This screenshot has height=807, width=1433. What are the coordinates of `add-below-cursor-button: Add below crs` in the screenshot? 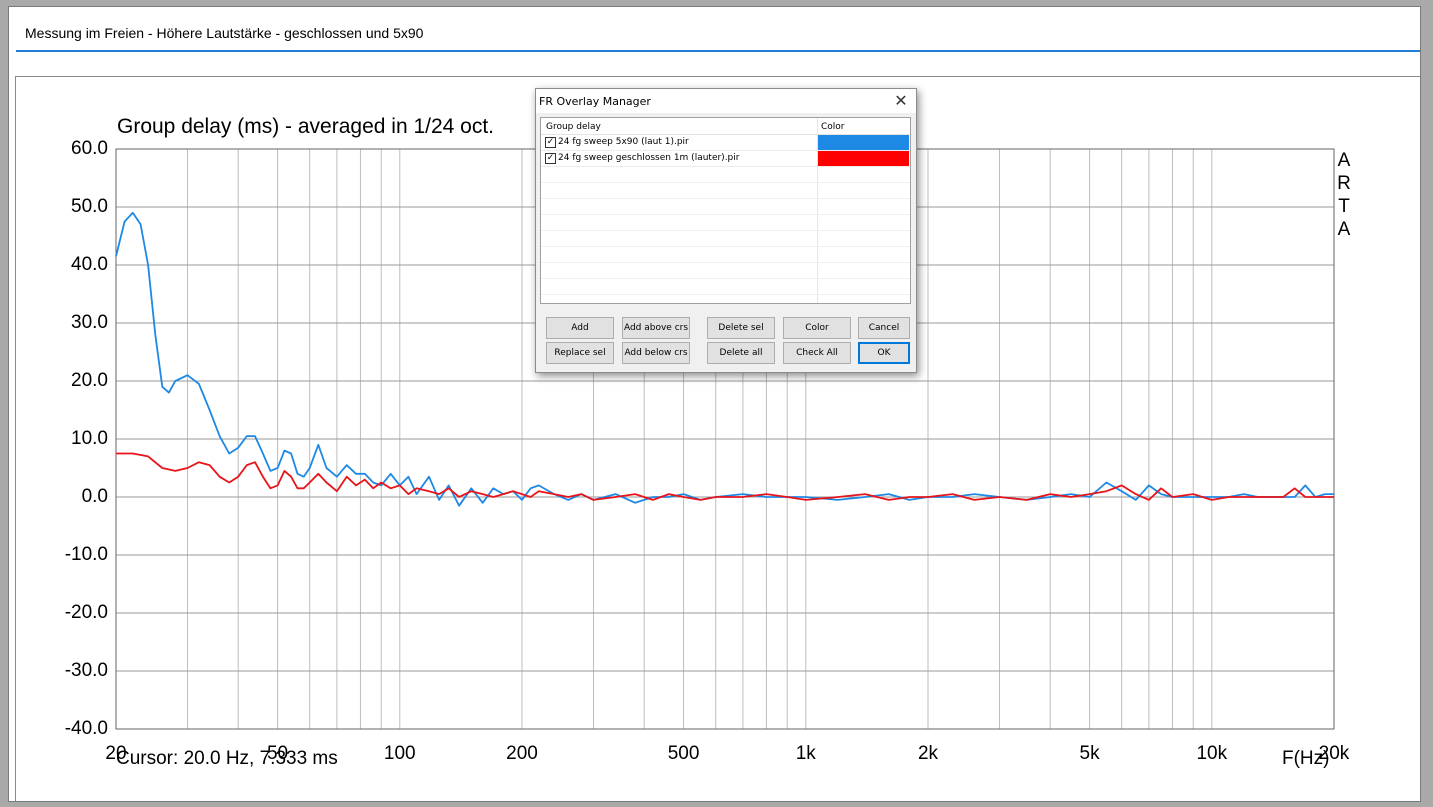 It's located at (656, 353).